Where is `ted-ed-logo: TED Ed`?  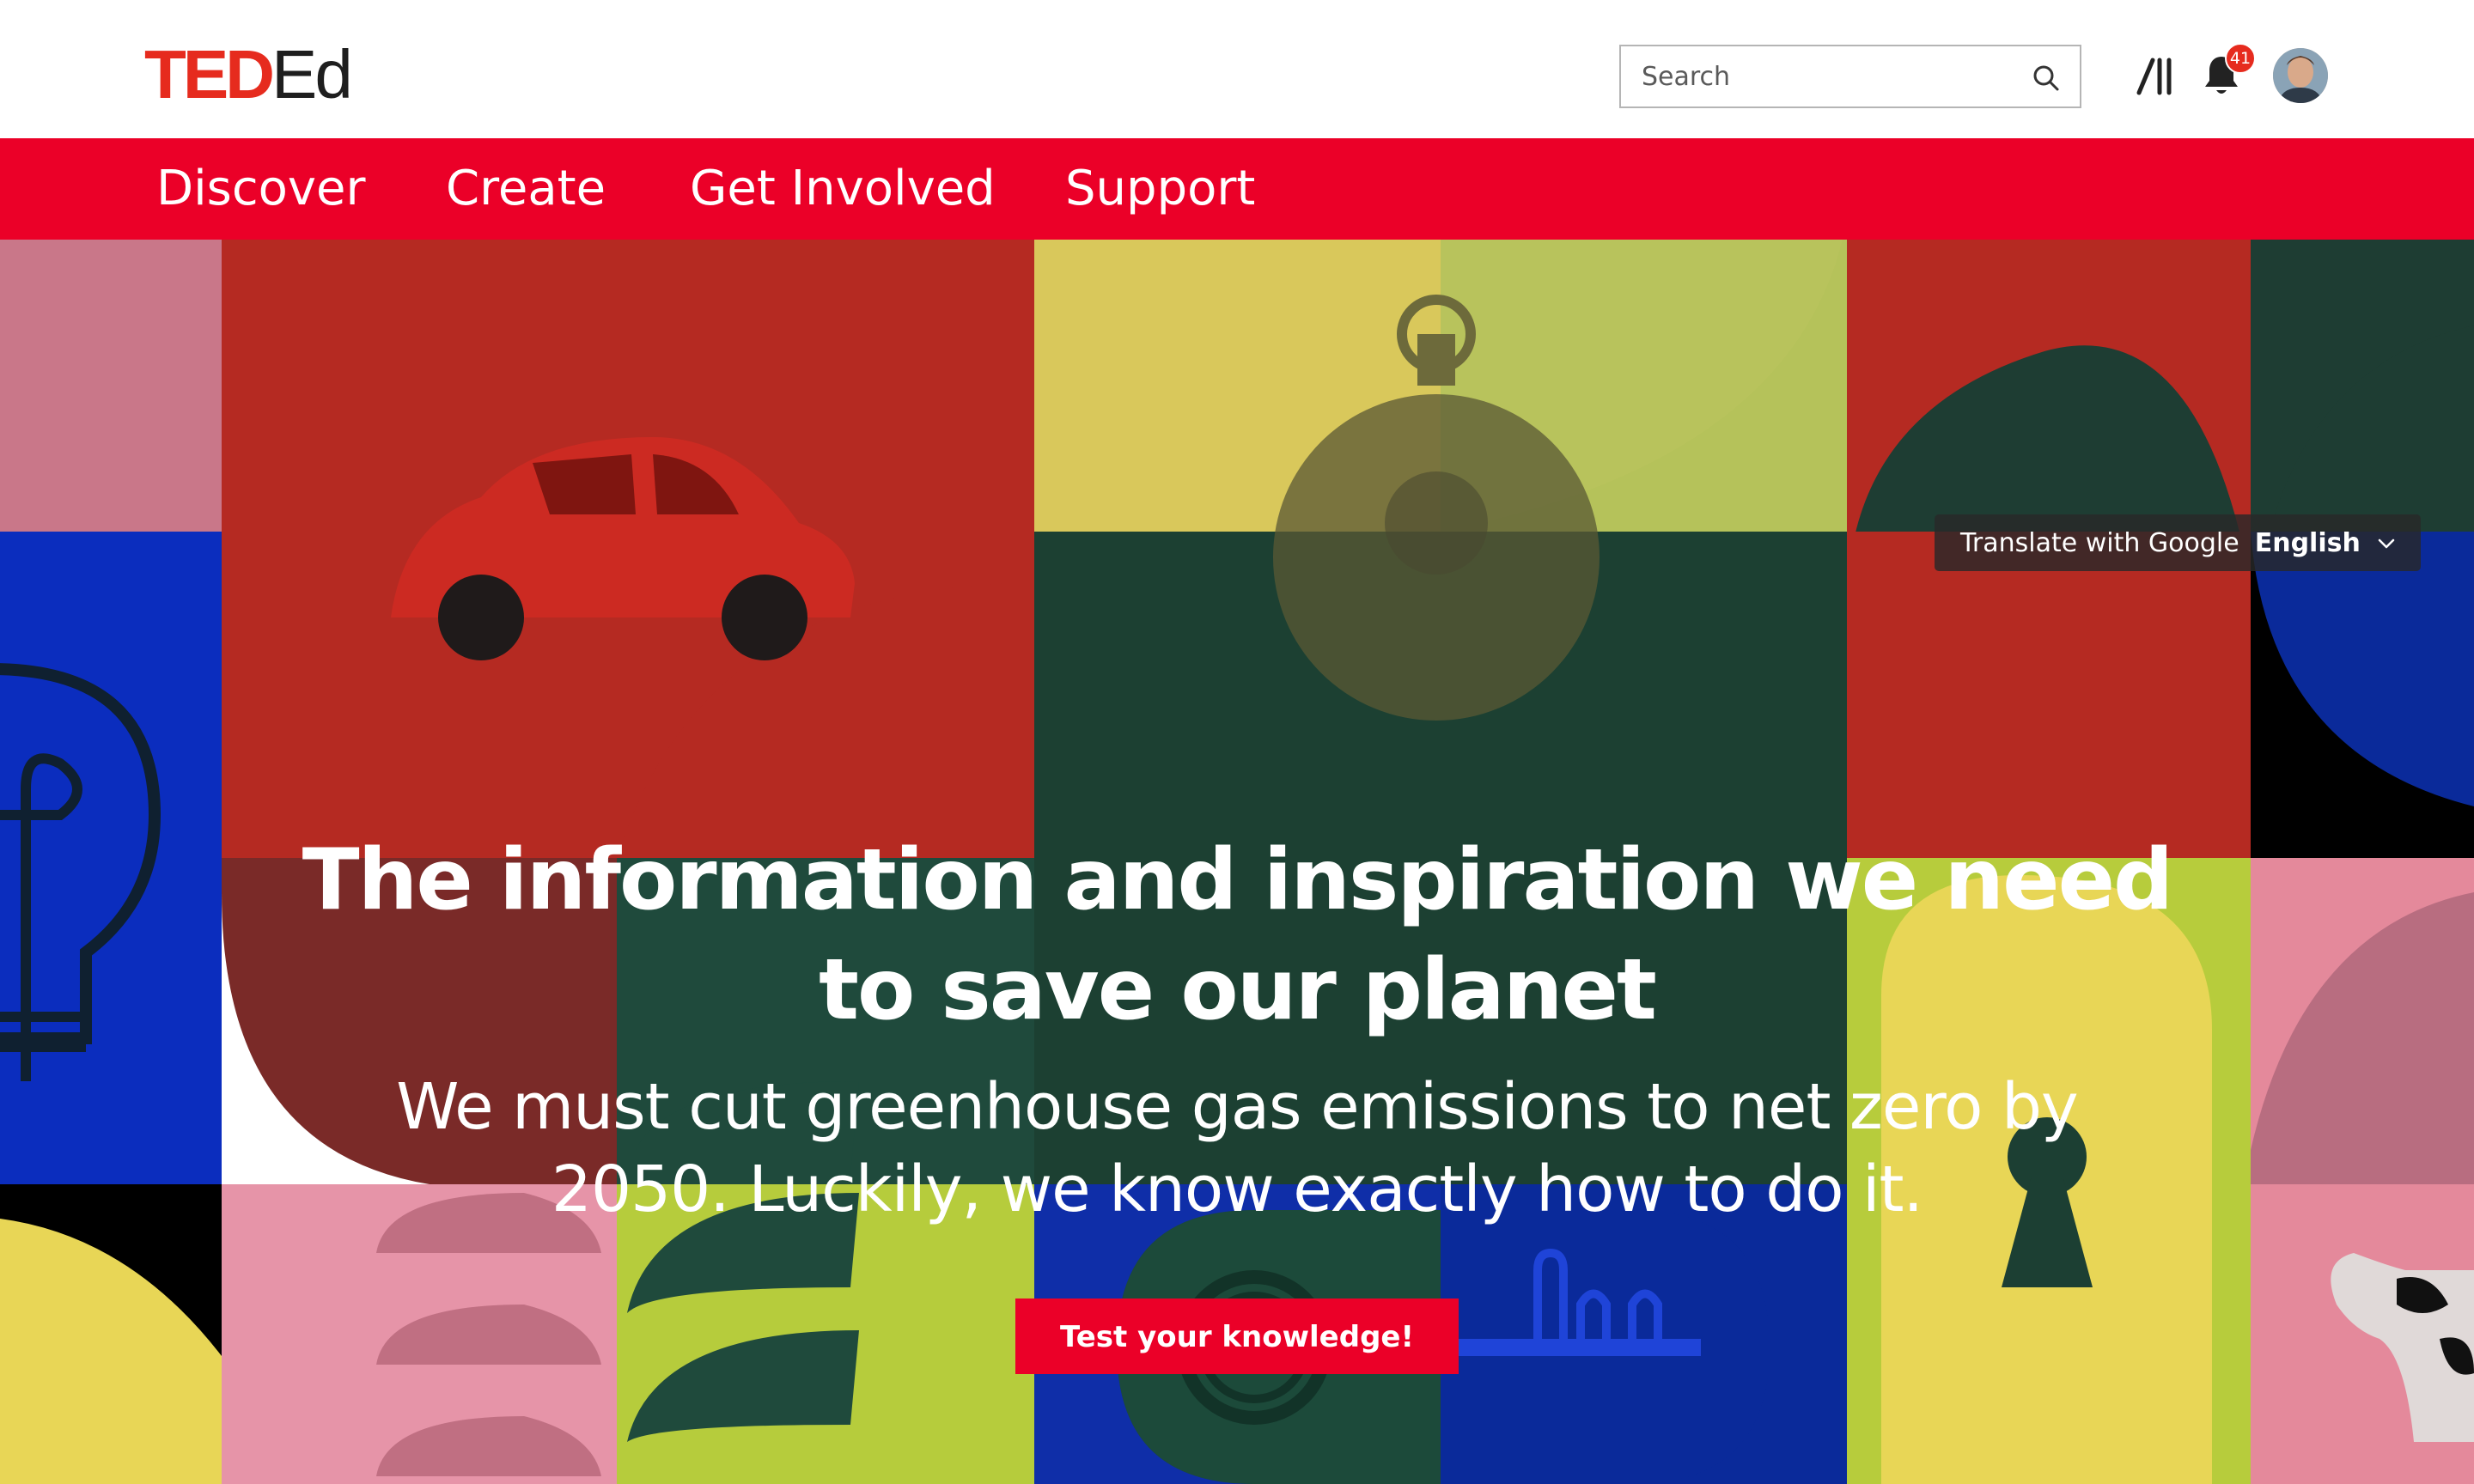
ted-ed-logo: TED Ed is located at coordinates (248, 75).